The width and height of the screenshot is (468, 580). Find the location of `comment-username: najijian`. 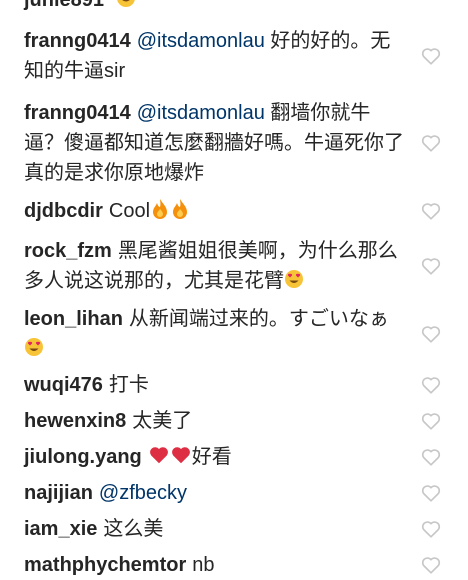

comment-username: najijian is located at coordinates (58, 493).